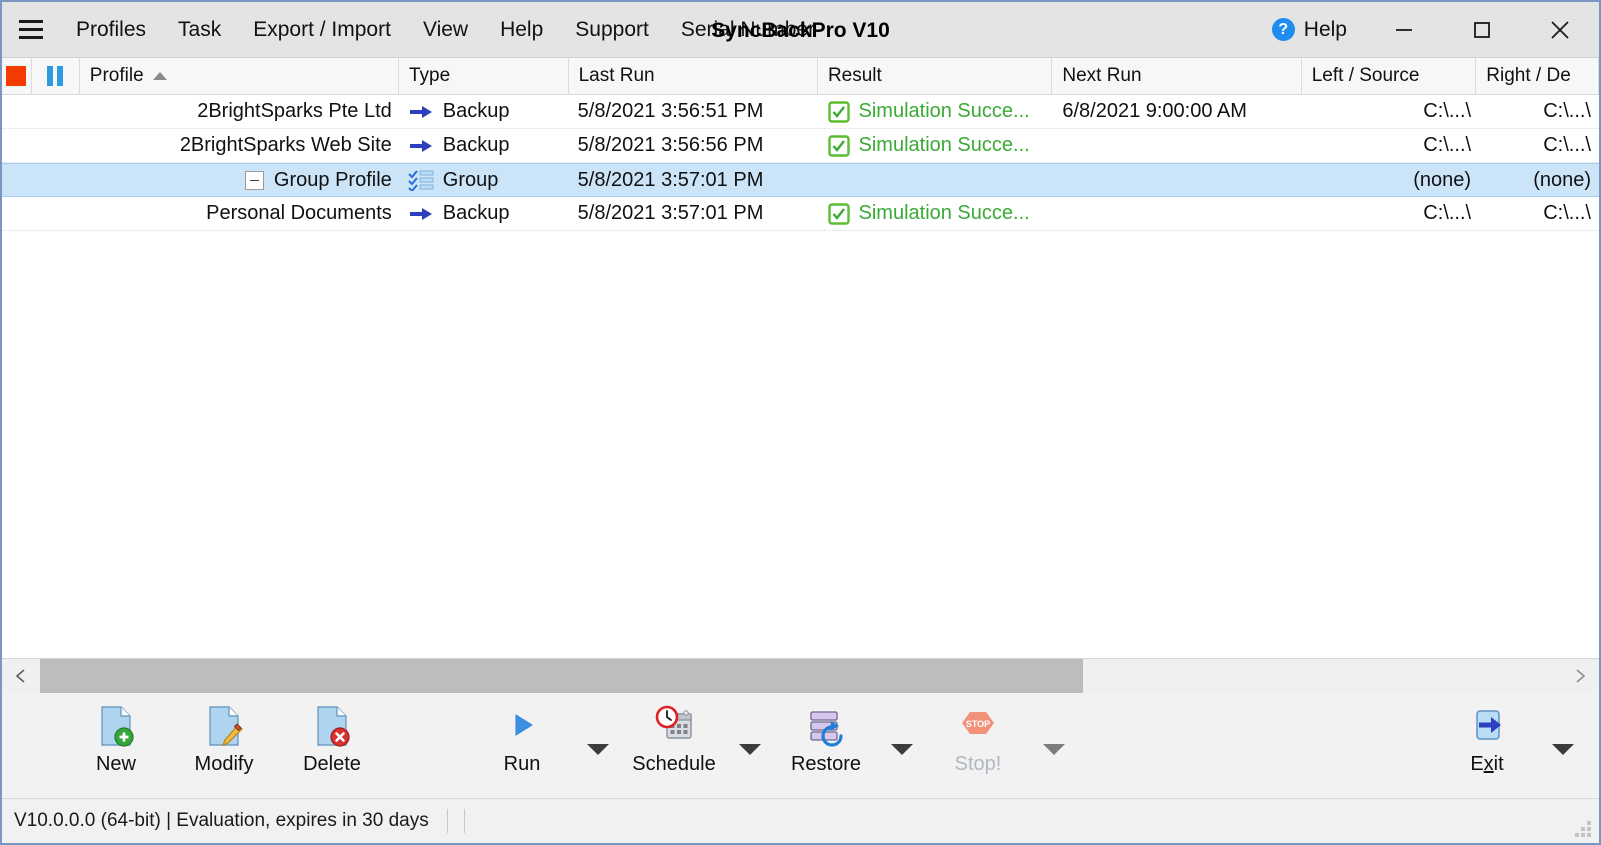  Describe the element at coordinates (1539, 180) in the screenshot. I see `row-right-dest-cell: (none)` at that location.